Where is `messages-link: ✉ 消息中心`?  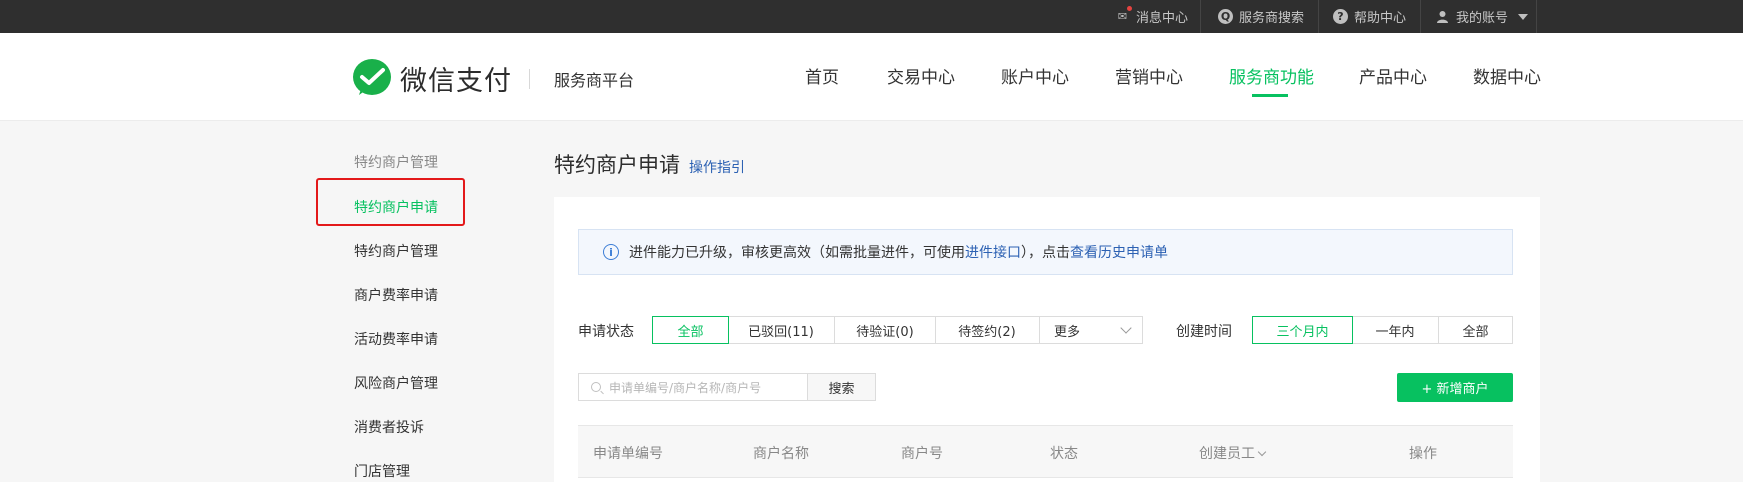
messages-link: ✉ 消息中心 is located at coordinates (1151, 16).